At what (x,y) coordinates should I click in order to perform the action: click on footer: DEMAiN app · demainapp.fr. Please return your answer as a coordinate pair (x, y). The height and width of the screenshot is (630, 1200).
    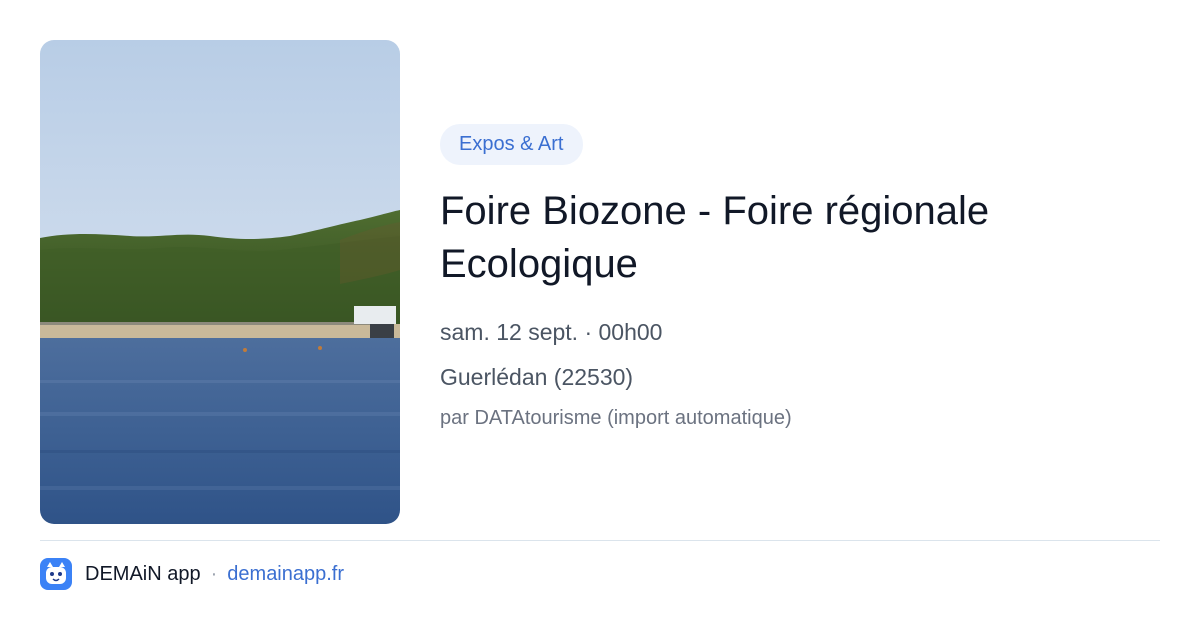
    Looking at the image, I should click on (192, 574).